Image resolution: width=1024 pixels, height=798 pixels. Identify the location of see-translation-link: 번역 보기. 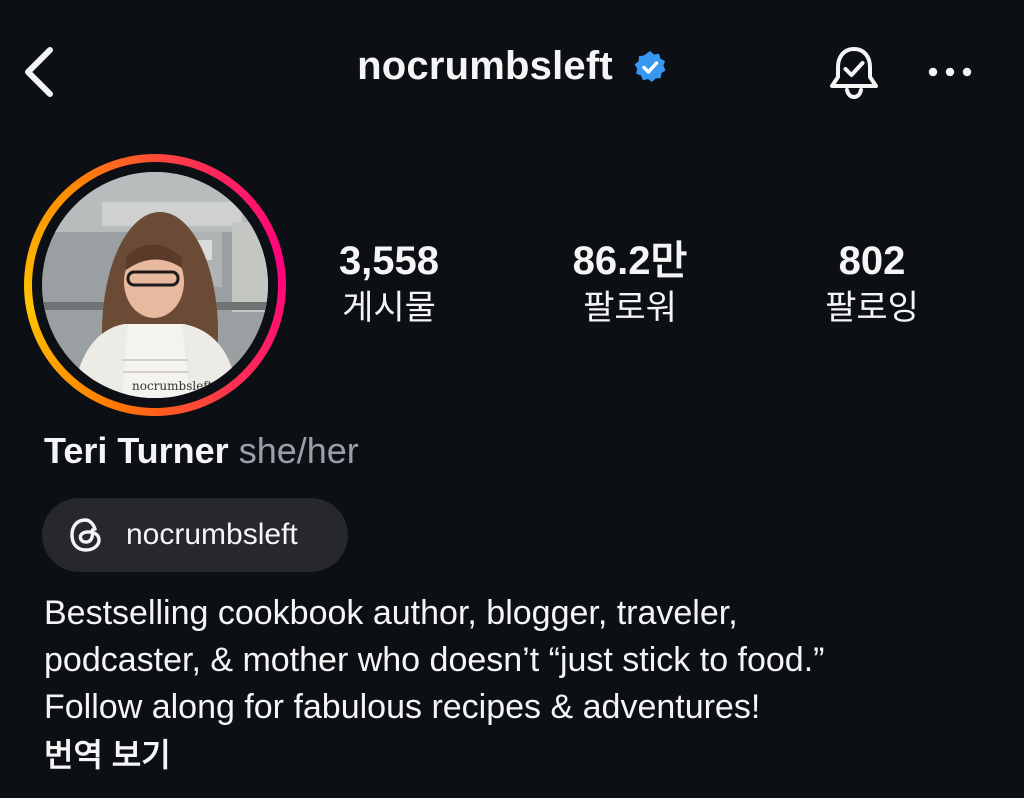
(107, 755).